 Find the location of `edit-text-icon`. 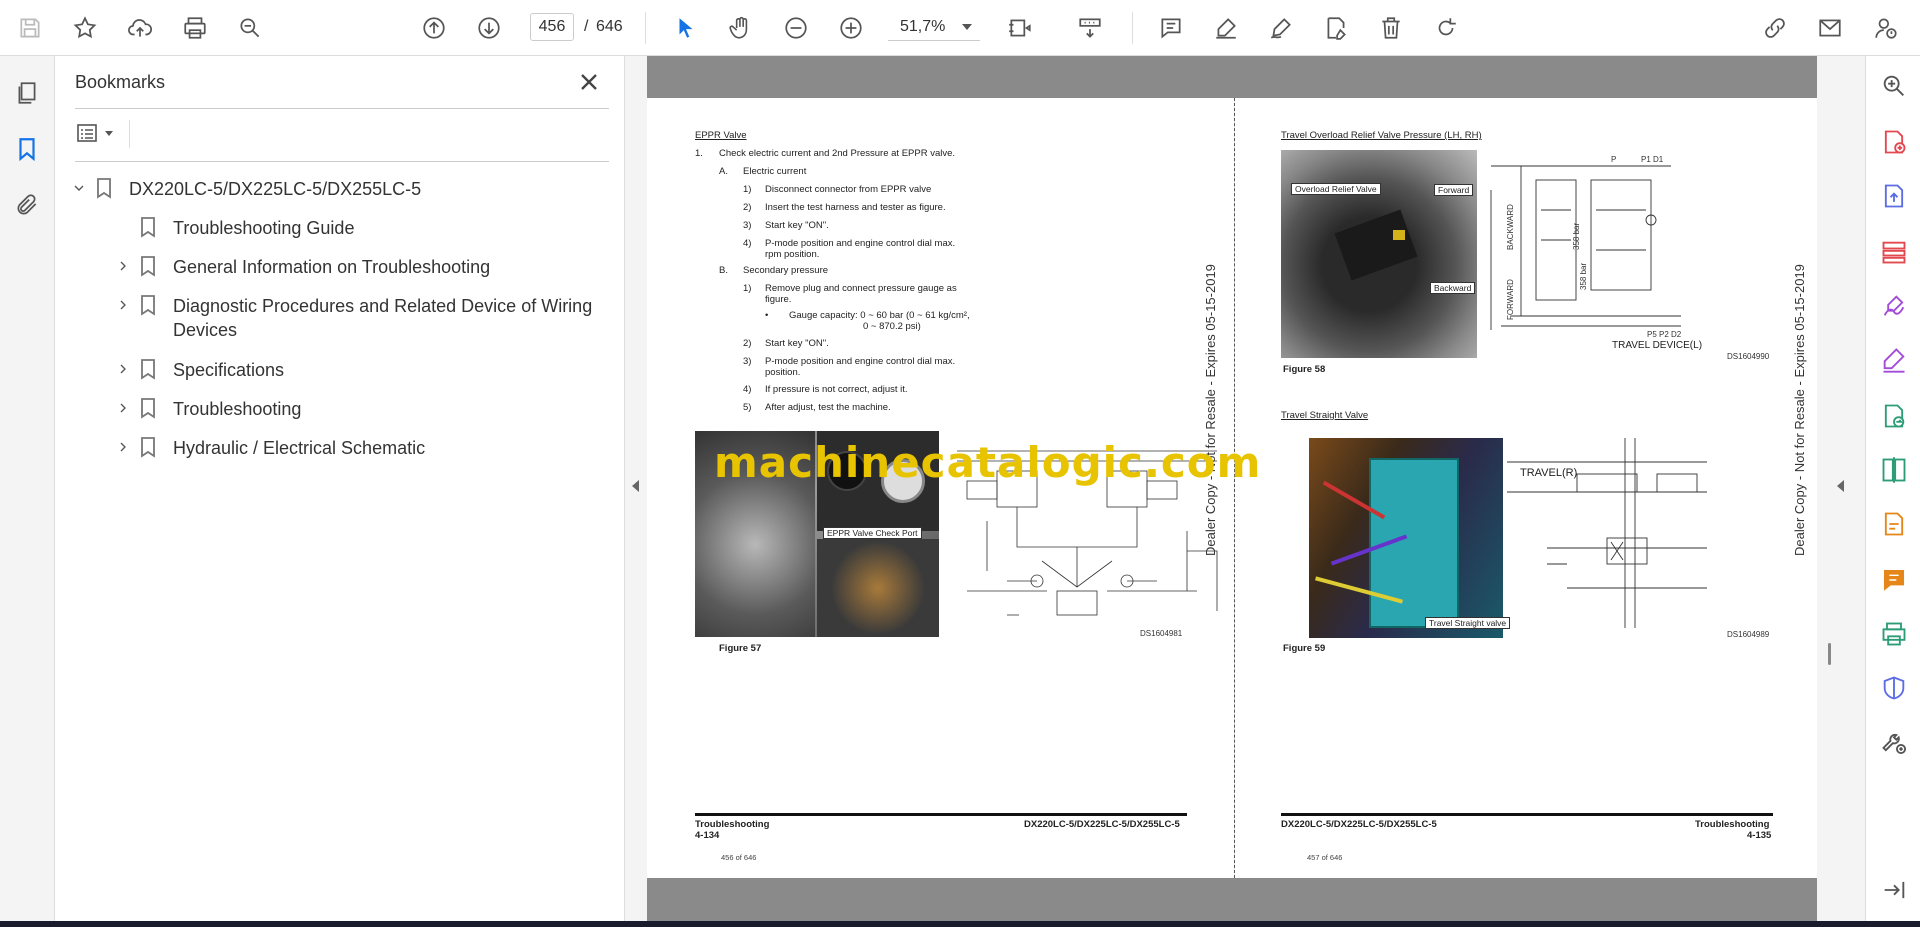

edit-text-icon is located at coordinates (1336, 28).